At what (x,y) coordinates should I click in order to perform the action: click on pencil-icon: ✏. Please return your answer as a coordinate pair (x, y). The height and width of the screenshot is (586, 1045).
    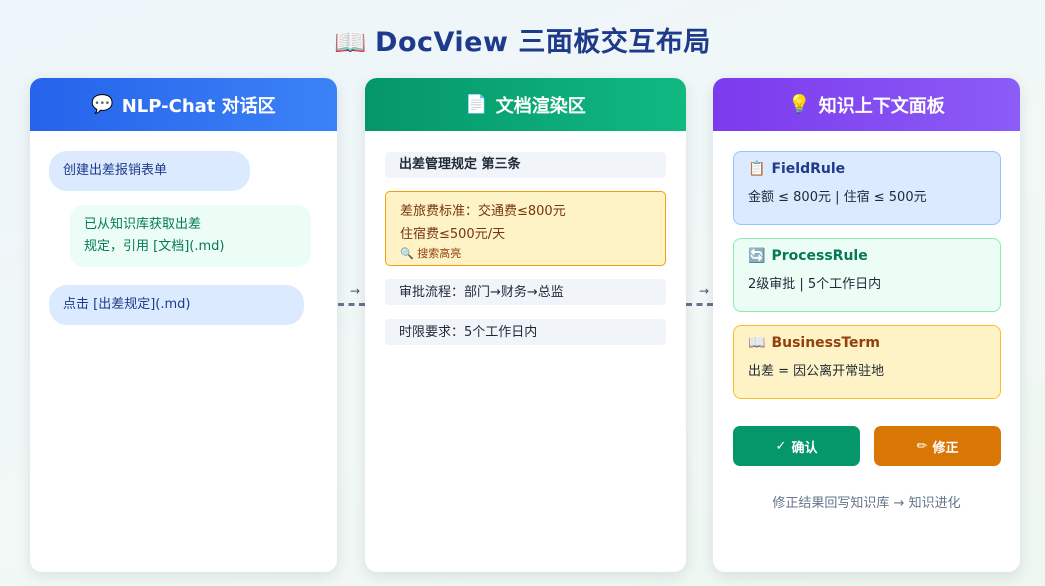
    Looking at the image, I should click on (922, 446).